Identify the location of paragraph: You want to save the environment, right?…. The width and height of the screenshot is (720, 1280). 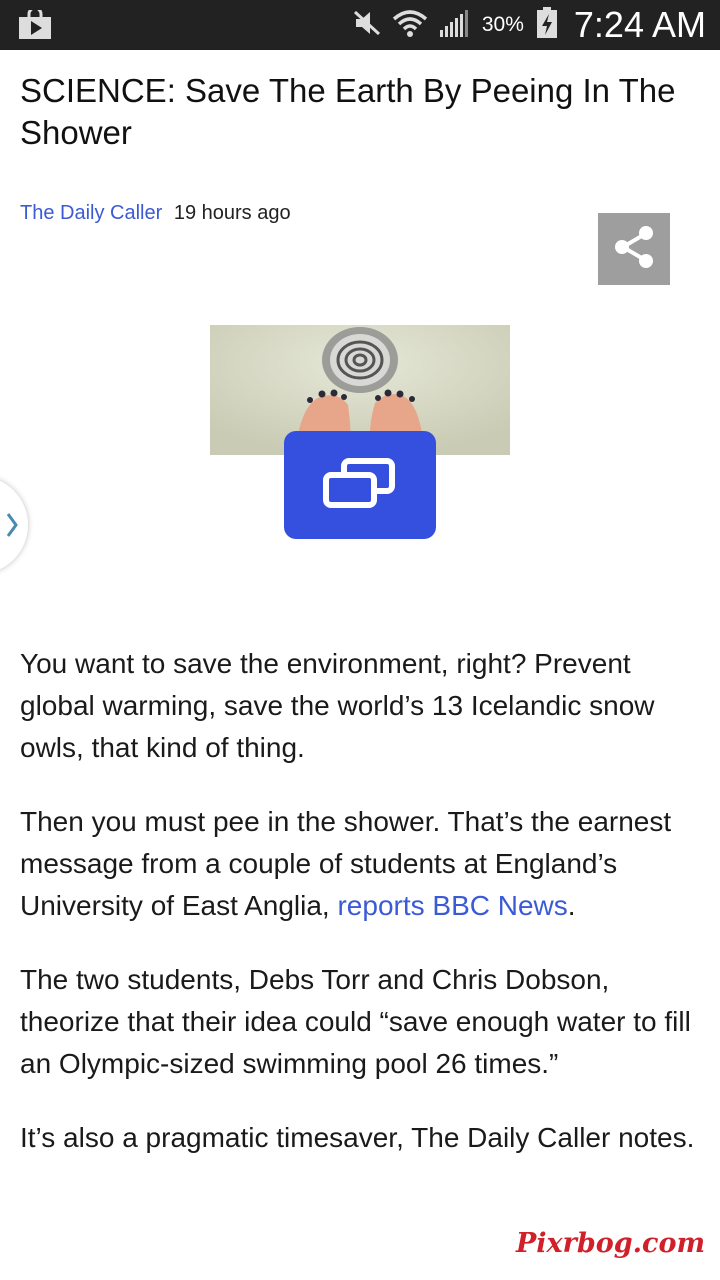
(337, 705).